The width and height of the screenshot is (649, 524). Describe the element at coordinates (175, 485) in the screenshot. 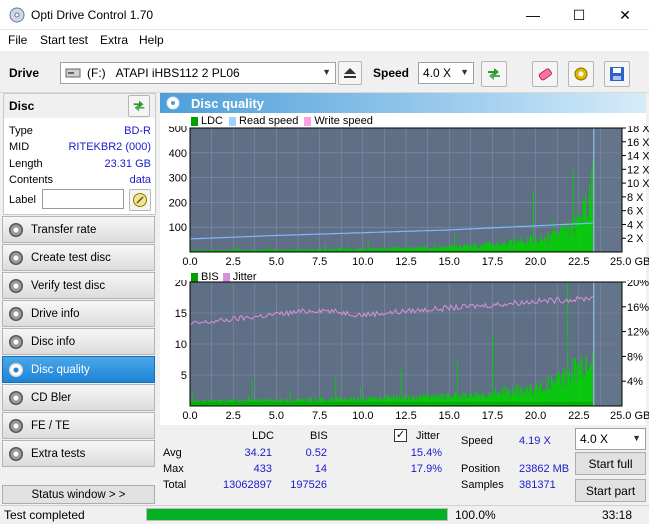

I see `total-label: Total` at that location.